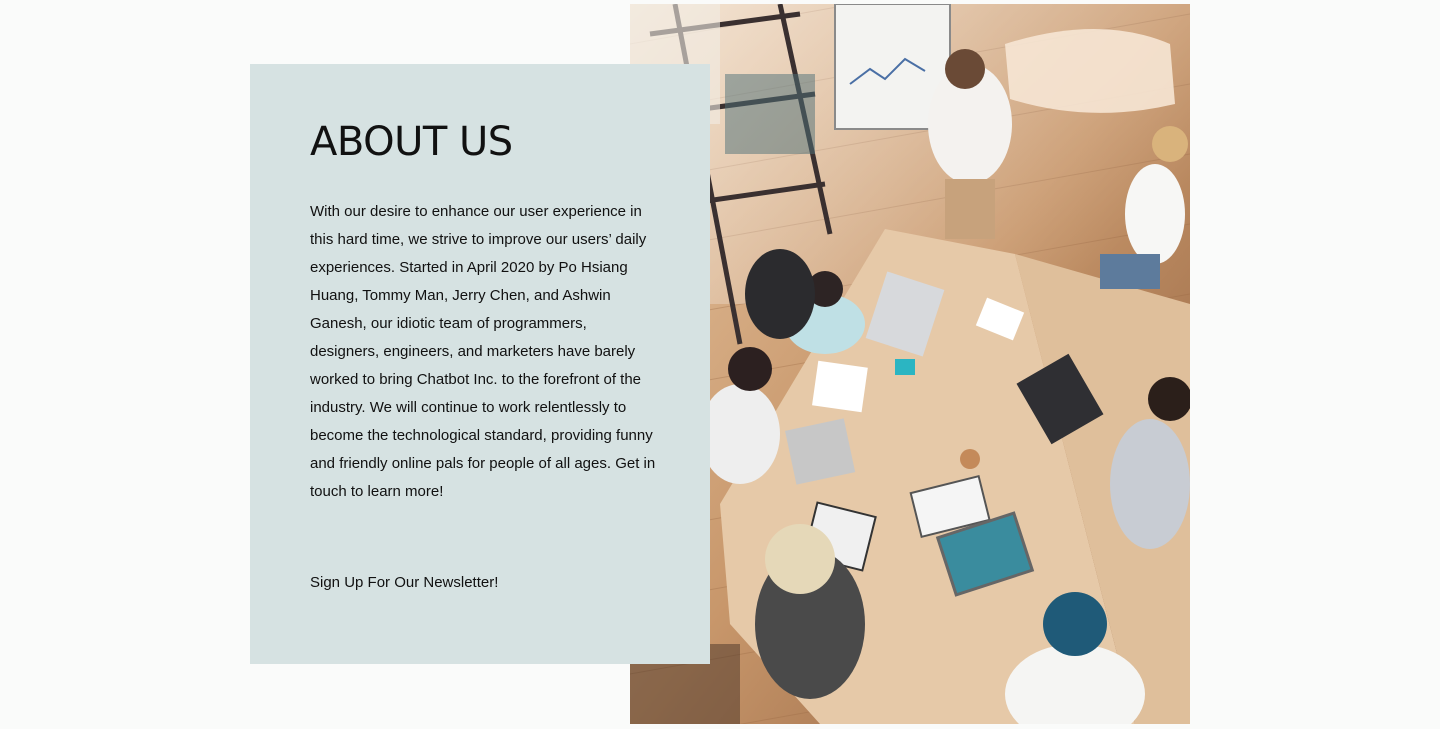 The height and width of the screenshot is (729, 1440). Describe the element at coordinates (411, 142) in the screenshot. I see `about-us-heading: ABOUT US` at that location.